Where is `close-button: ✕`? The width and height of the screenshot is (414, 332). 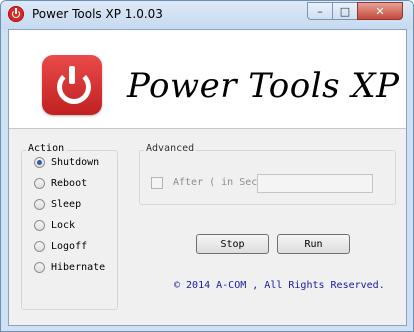
close-button: ✕ is located at coordinates (380, 11).